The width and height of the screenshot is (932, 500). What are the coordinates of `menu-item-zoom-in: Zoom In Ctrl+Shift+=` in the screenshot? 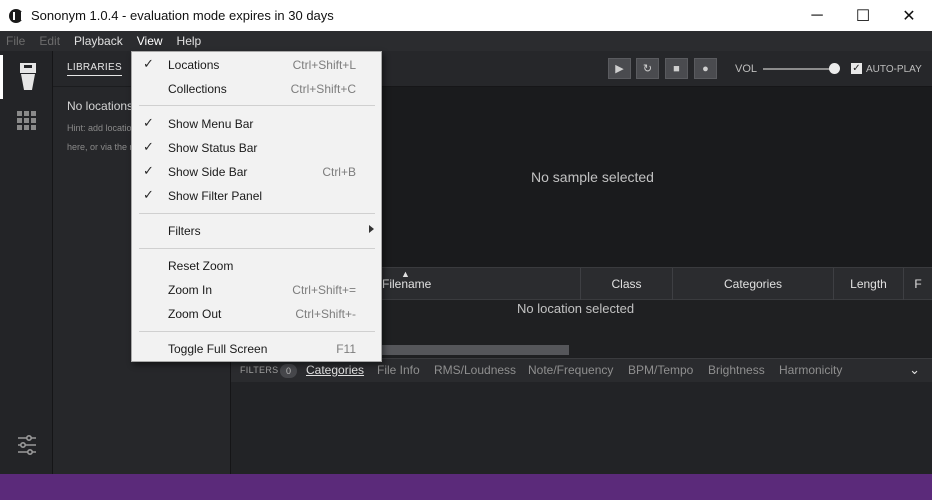 It's located at (256, 290).